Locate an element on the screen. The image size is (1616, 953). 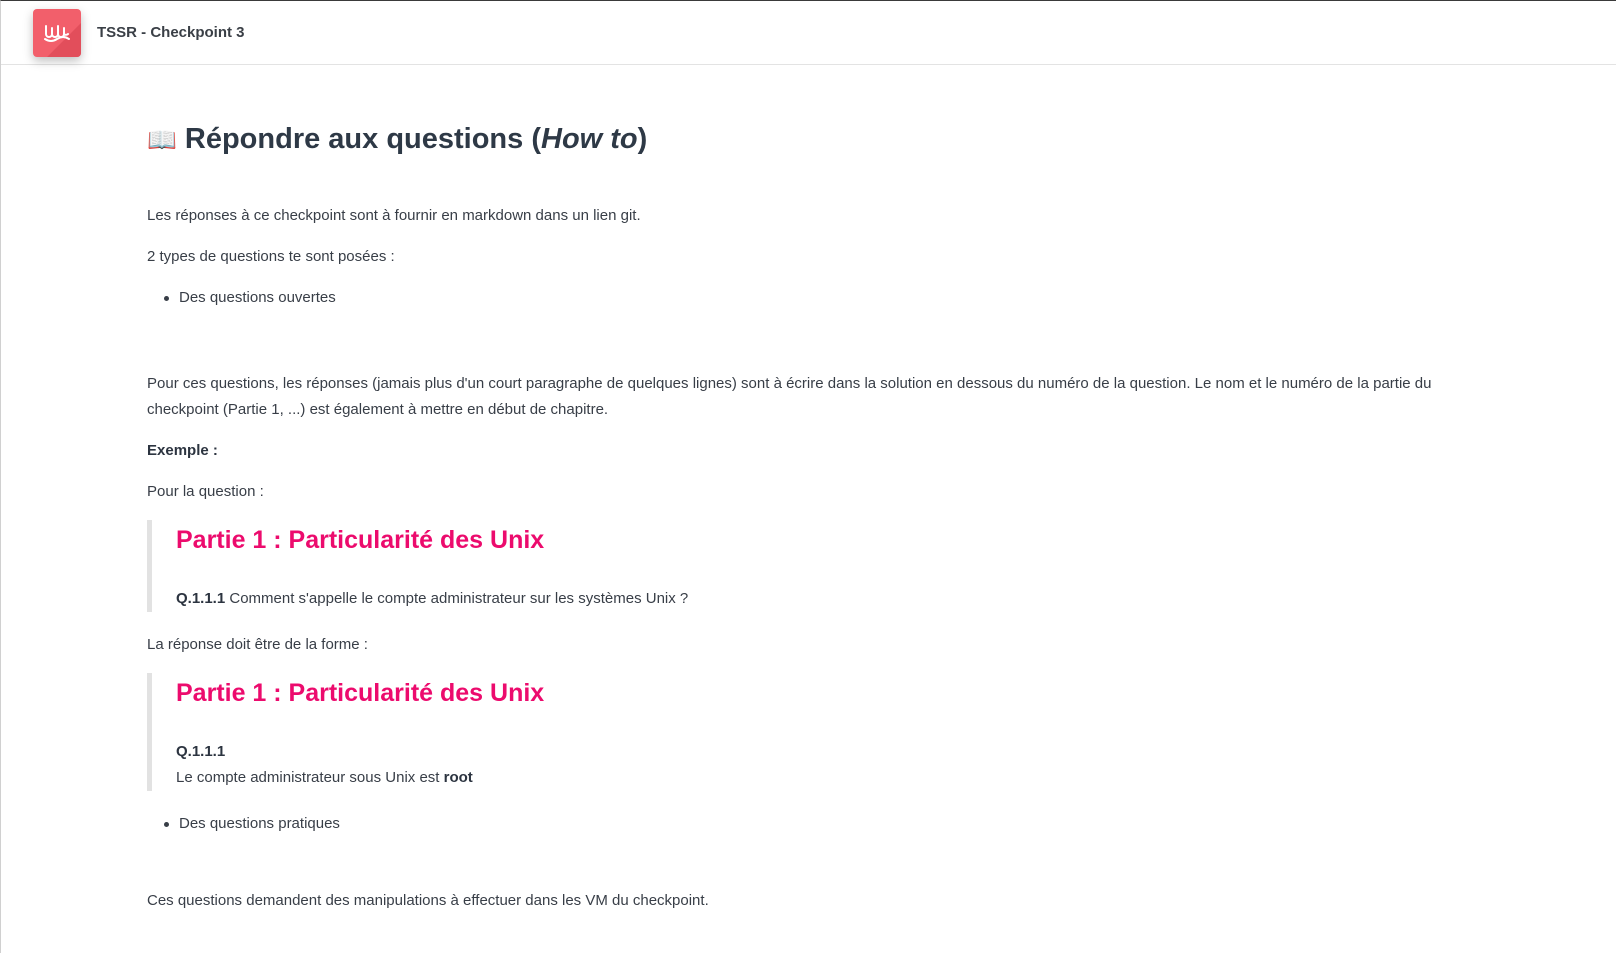
question-intro: Pour la question : is located at coordinates (205, 491).